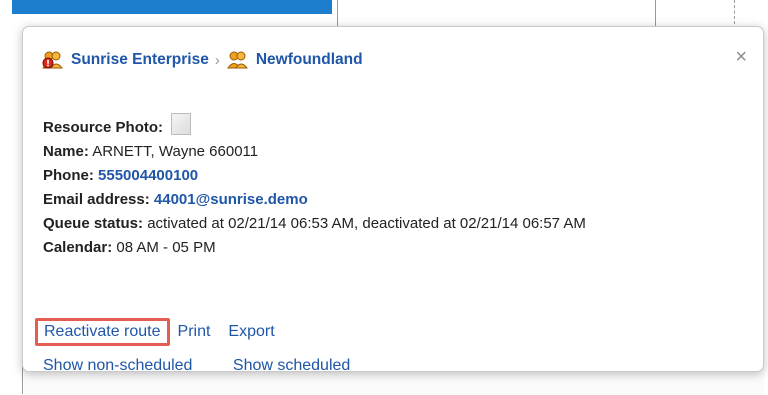  Describe the element at coordinates (172, 7) in the screenshot. I see `background-selected-bar` at that location.